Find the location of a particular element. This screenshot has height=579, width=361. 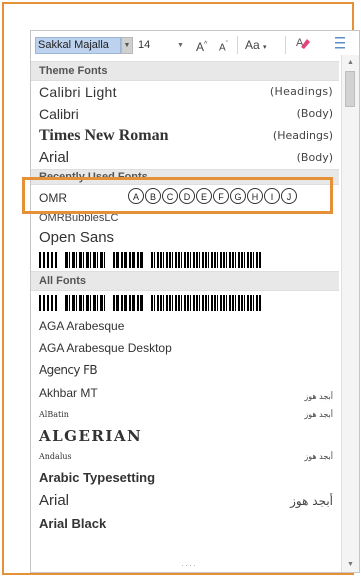

theme-fonts-header: Theme Fonts is located at coordinates (185, 71).